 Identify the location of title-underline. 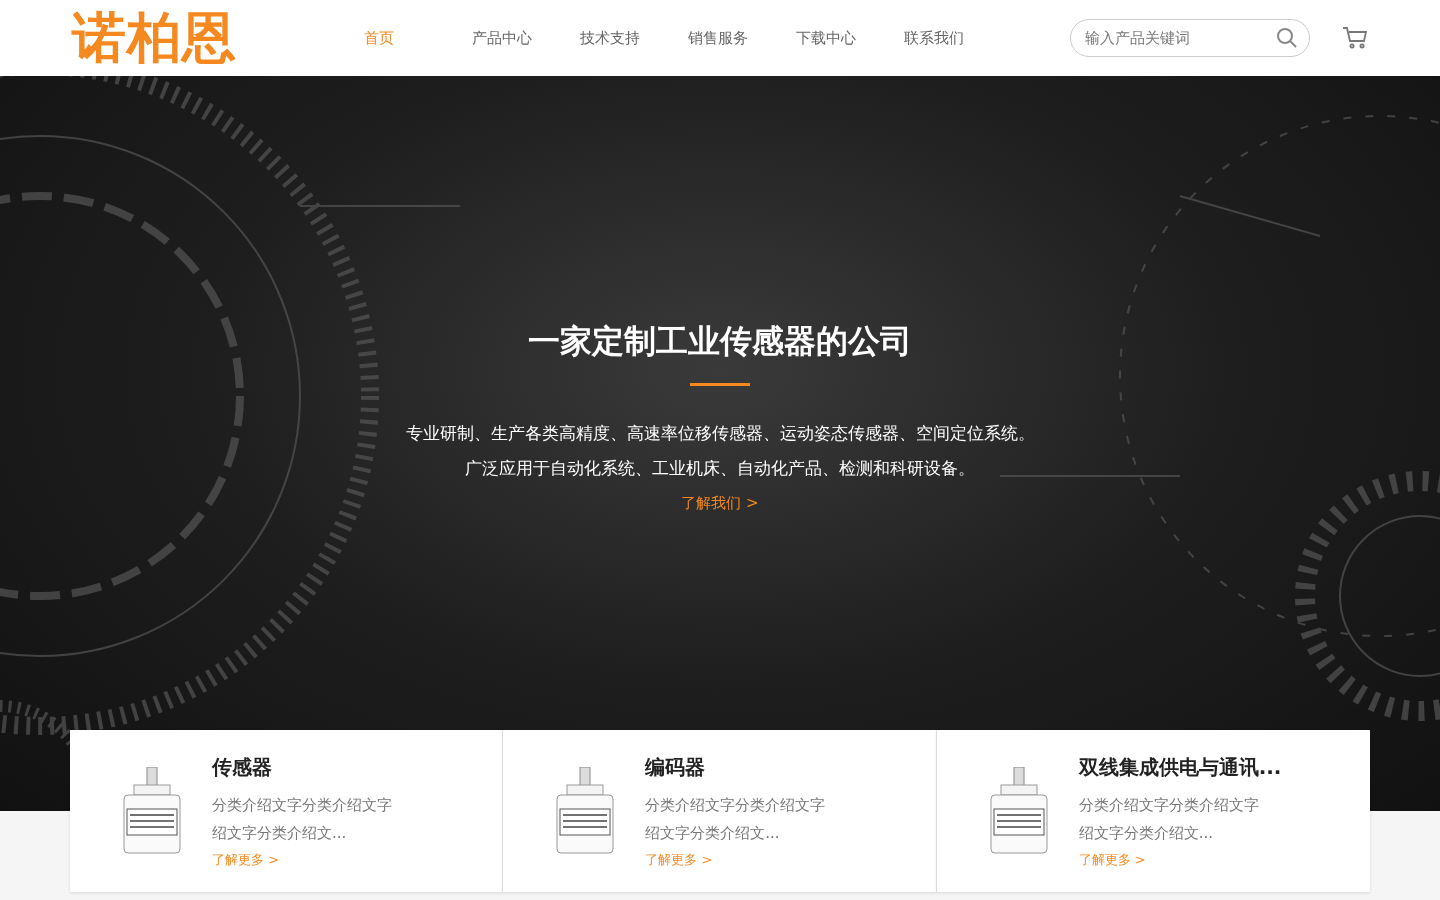
(720, 384).